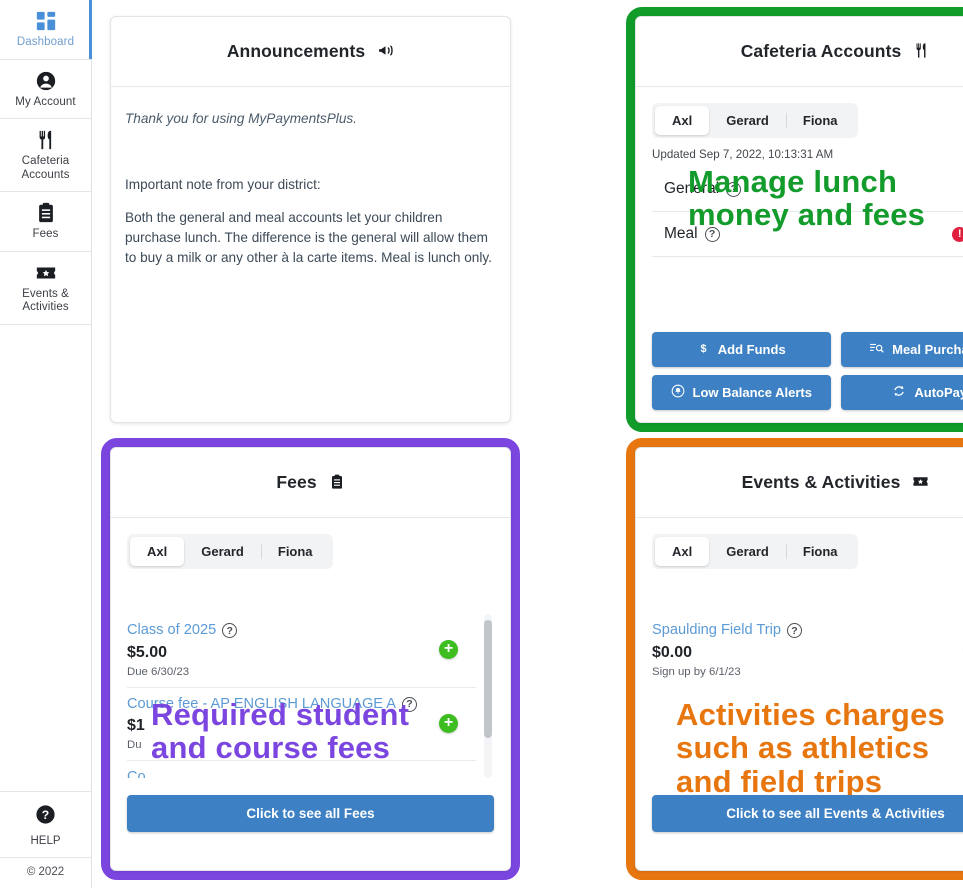  I want to click on fees-scrollbar-thumb, so click(488, 679).